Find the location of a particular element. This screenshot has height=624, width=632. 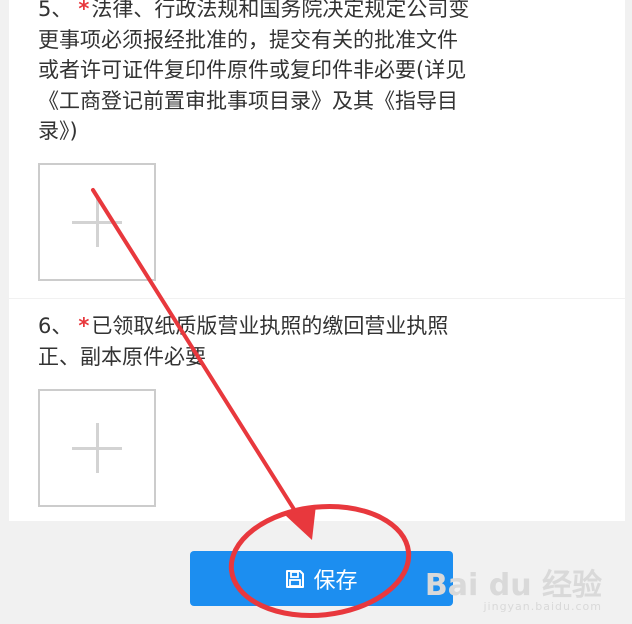

watermark-logo: Bai du 经验 is located at coordinates (513, 585).